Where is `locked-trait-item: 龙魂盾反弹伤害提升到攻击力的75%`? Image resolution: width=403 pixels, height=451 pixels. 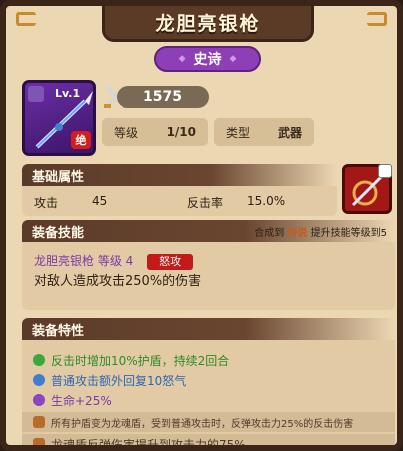
locked-trait-item: 龙魂盾反弹伤害提升到攻击力的75% is located at coordinates (208, 442).